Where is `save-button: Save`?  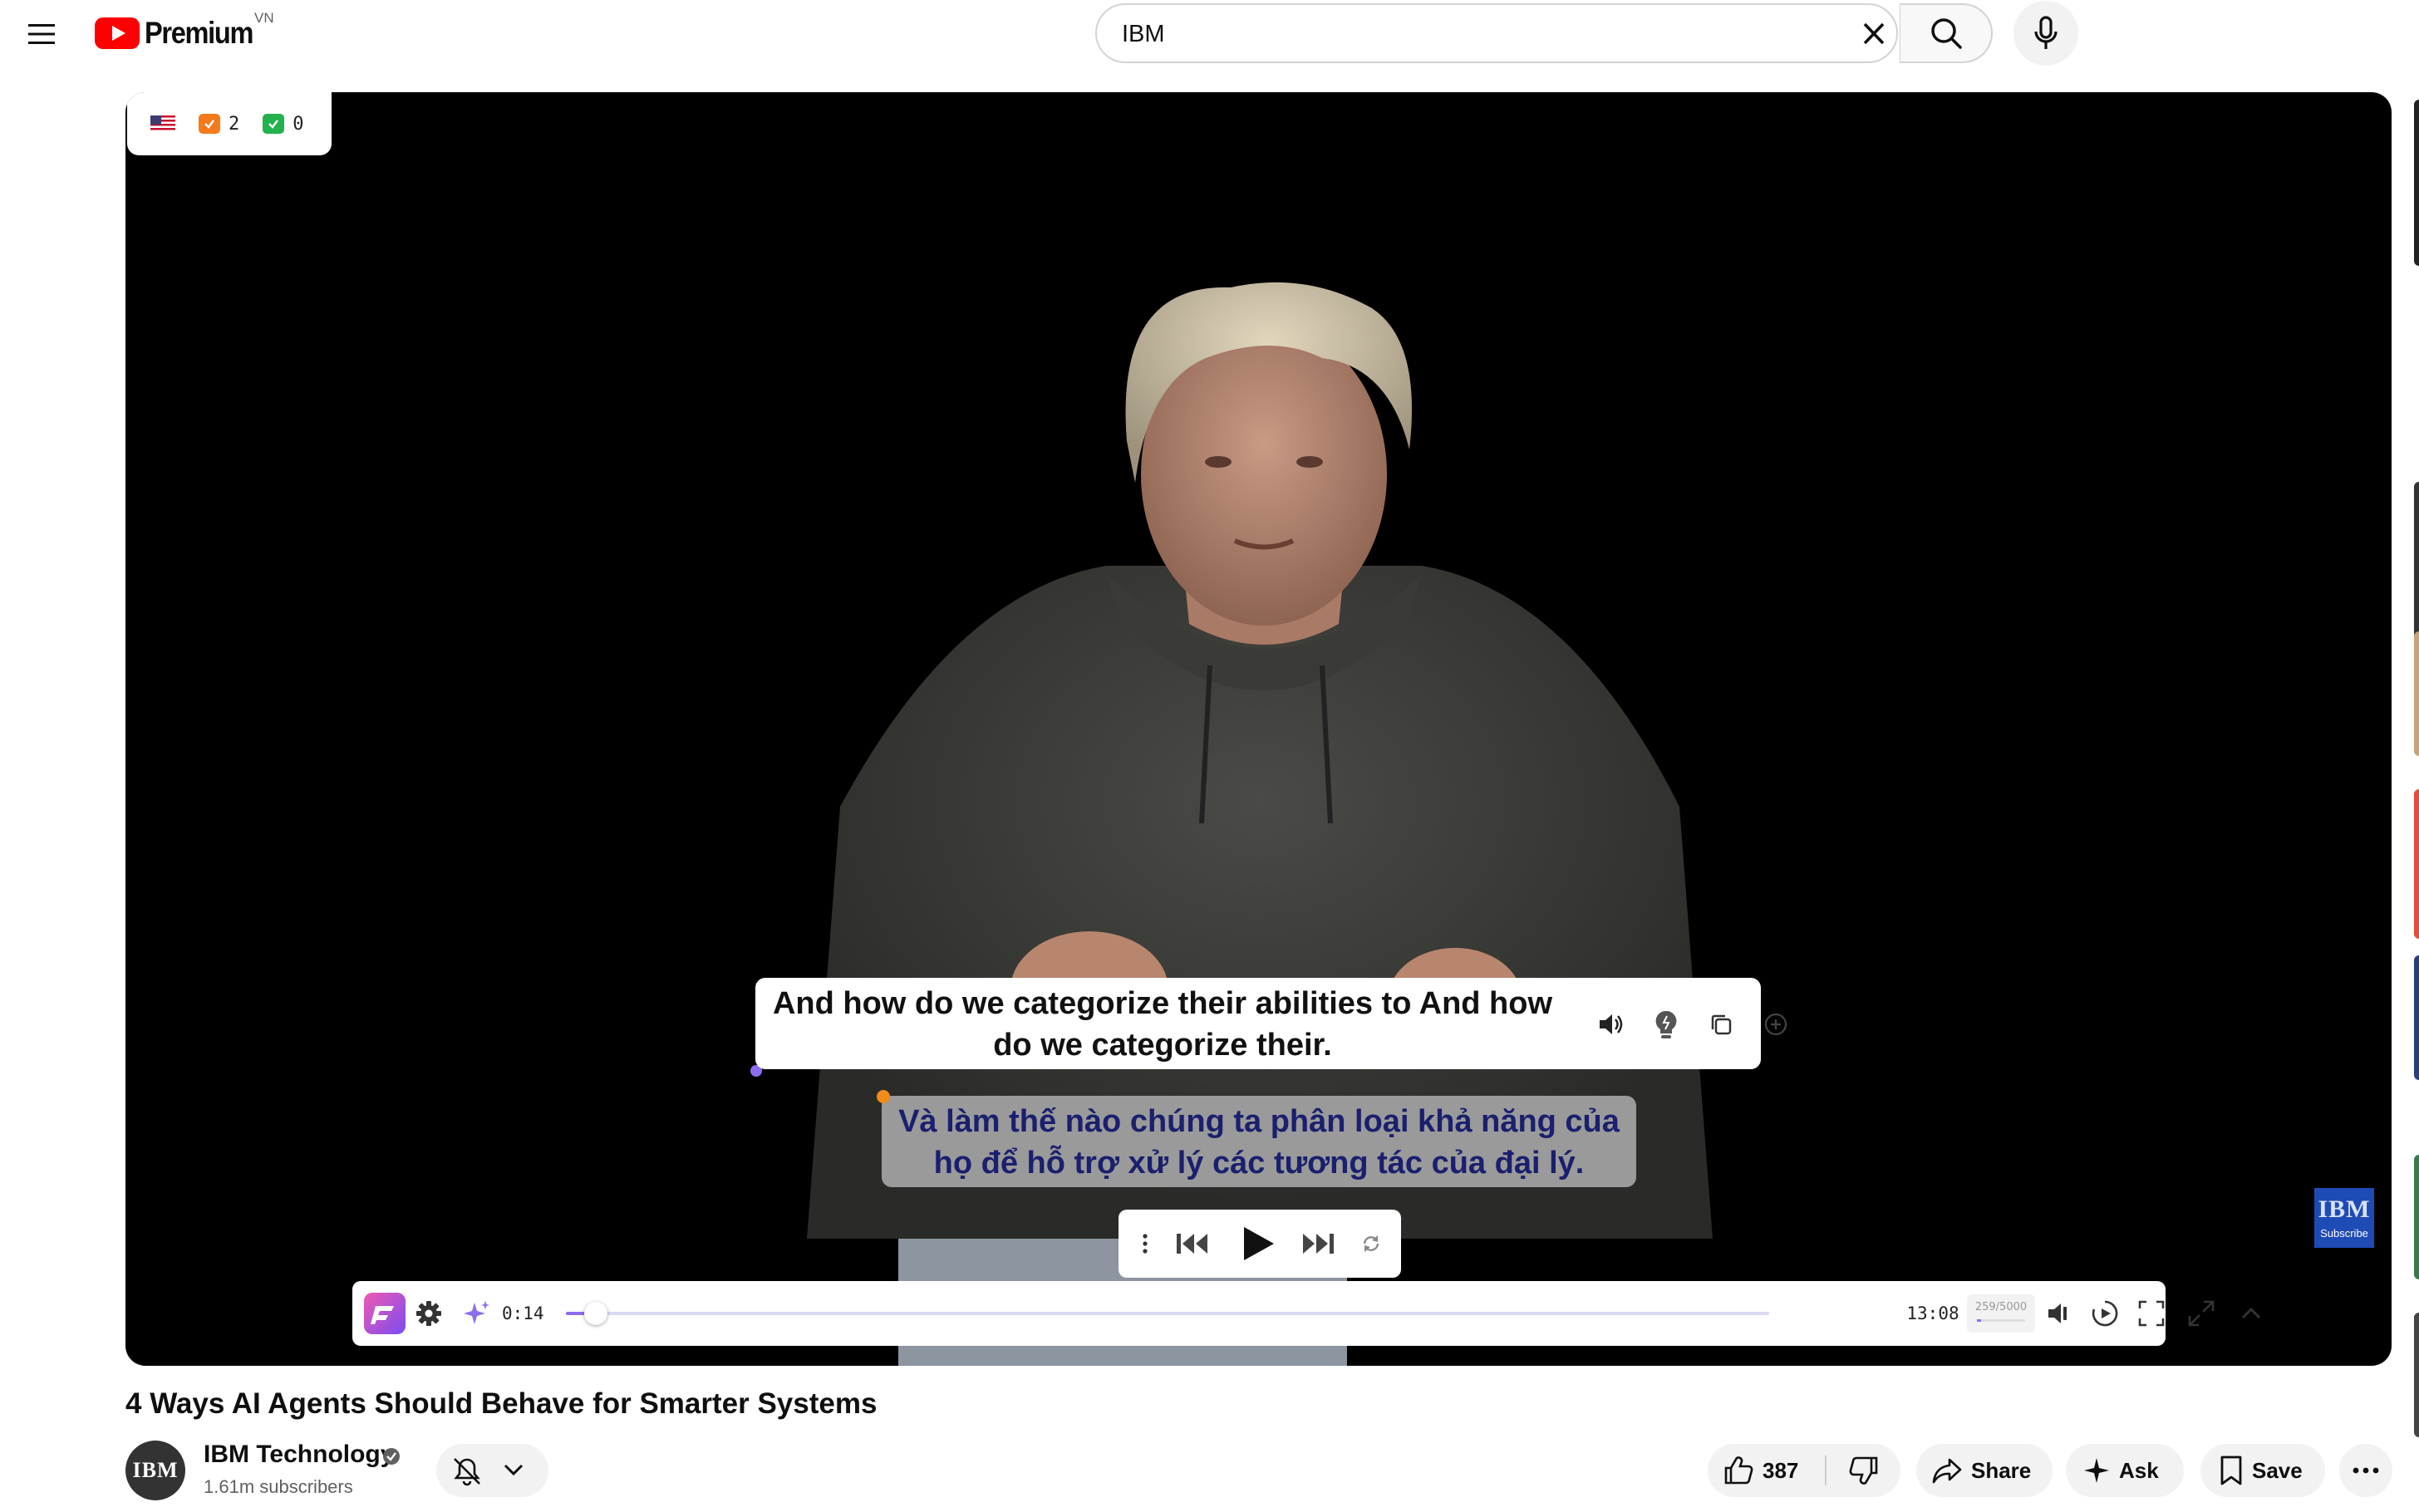
save-button: Save is located at coordinates (2262, 1470).